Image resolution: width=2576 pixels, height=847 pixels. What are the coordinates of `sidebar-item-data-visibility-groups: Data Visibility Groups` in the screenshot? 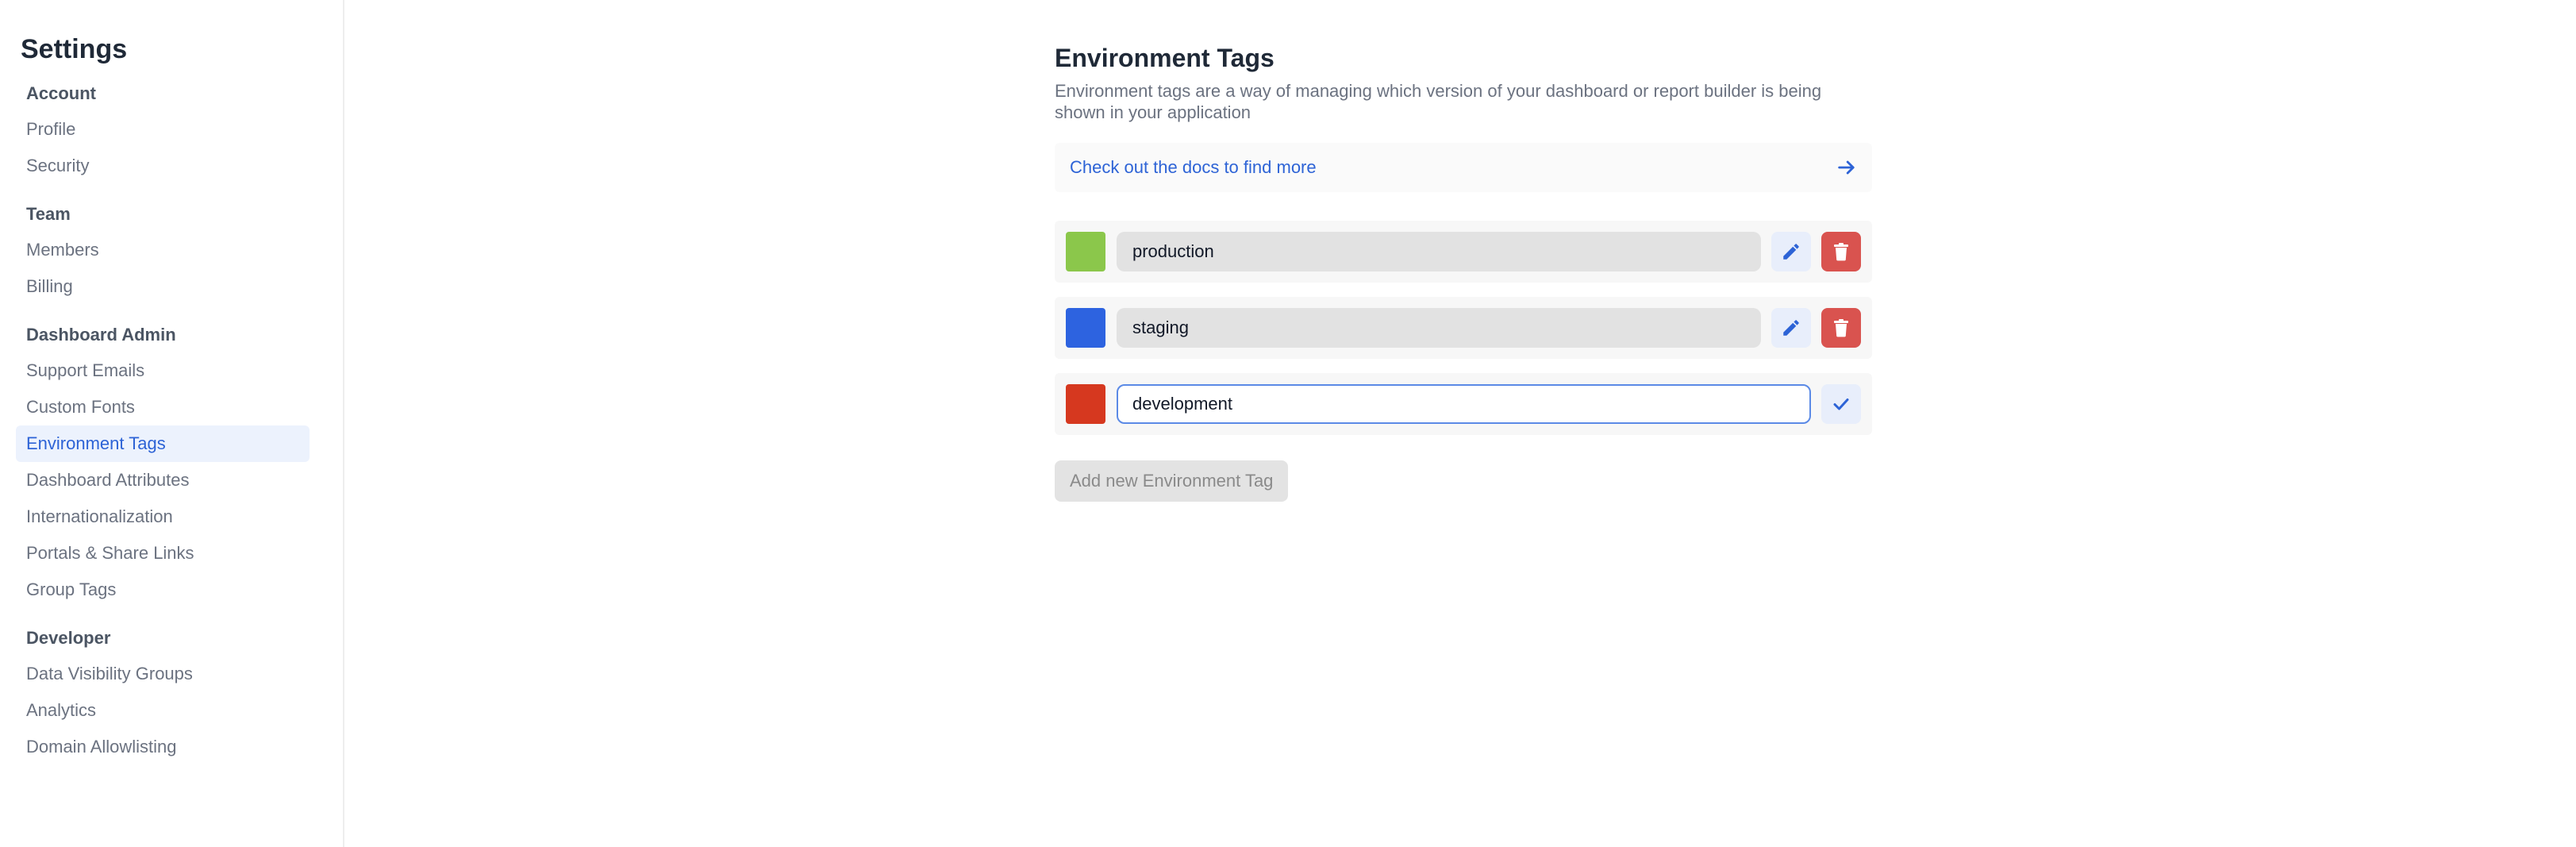 It's located at (163, 674).